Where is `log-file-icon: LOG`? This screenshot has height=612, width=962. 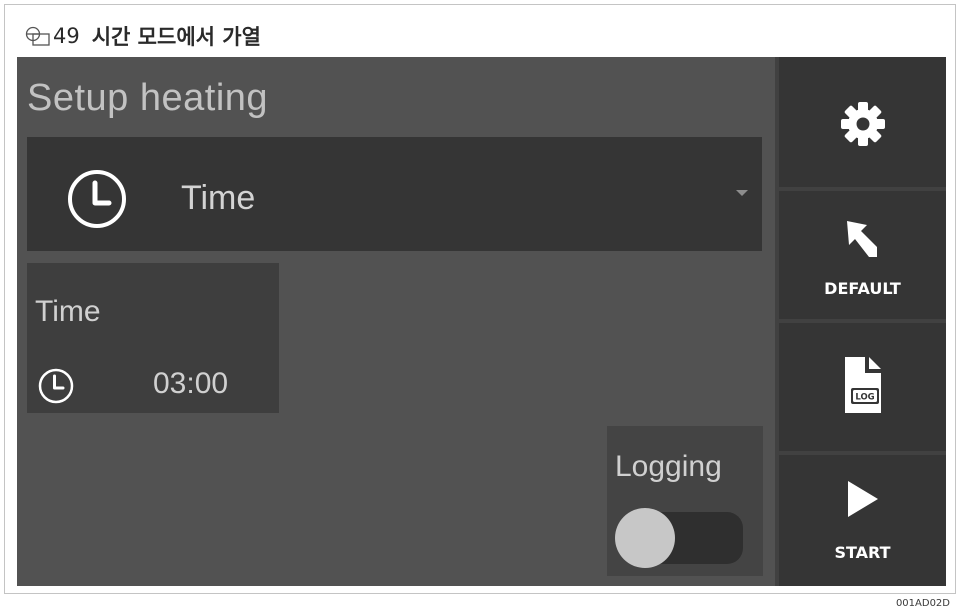 log-file-icon: LOG is located at coordinates (862, 385).